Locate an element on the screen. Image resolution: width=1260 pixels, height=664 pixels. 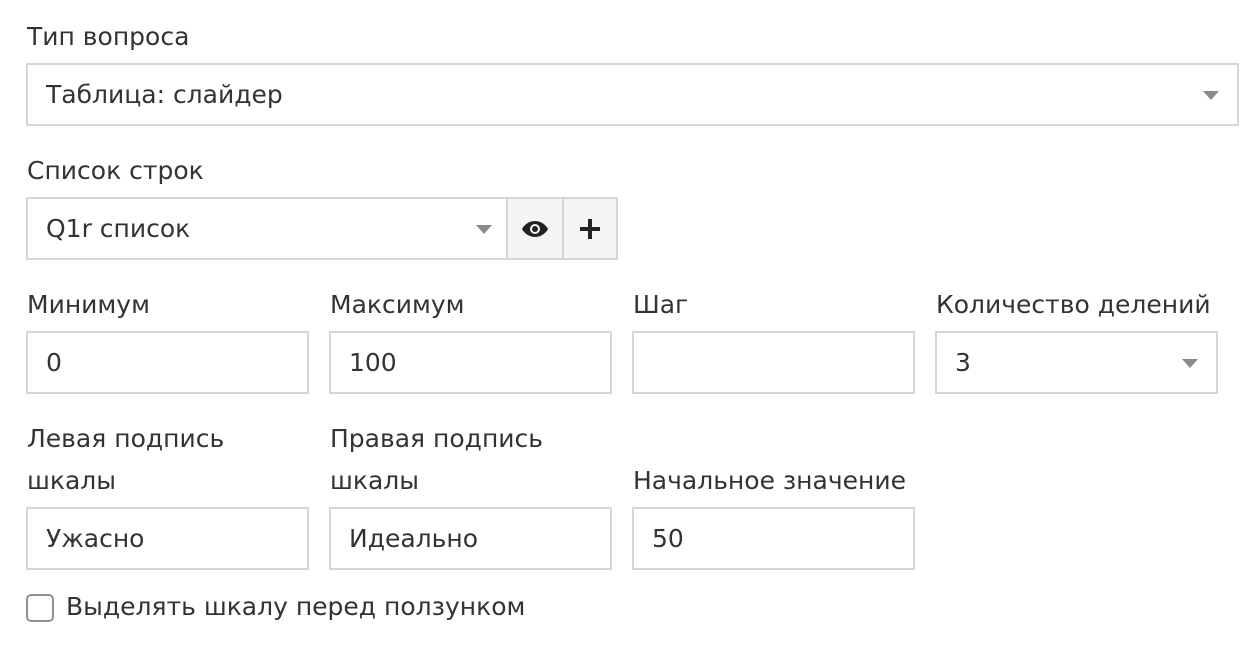
step-input is located at coordinates (773, 362).